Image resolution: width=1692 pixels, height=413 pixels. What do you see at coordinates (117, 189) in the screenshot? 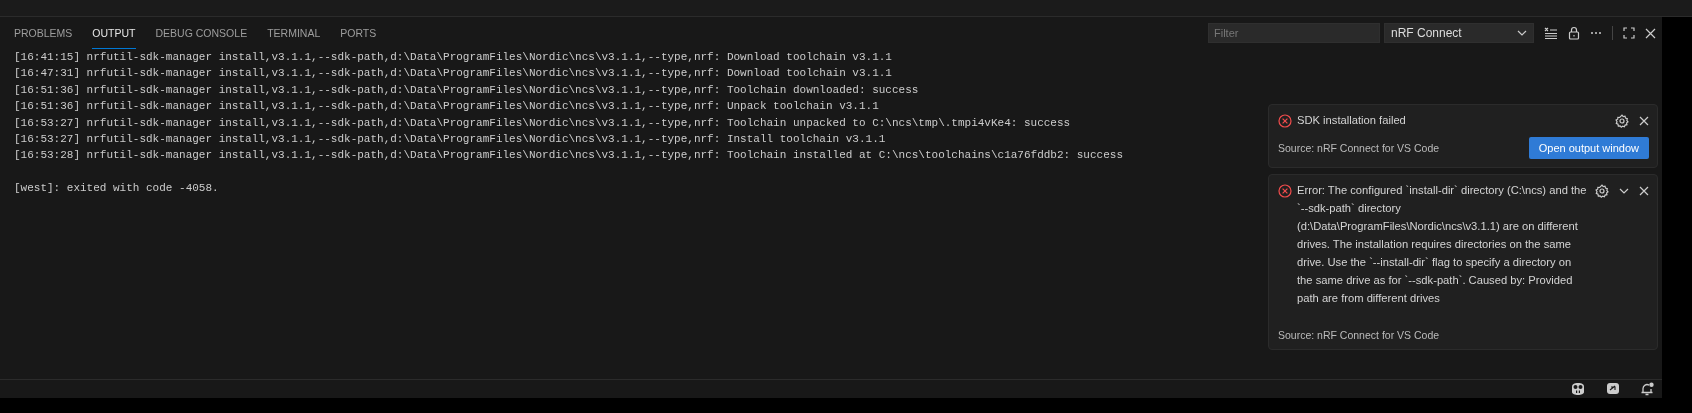
I see `output-line: [west]: exited with code -4058.` at bounding box center [117, 189].